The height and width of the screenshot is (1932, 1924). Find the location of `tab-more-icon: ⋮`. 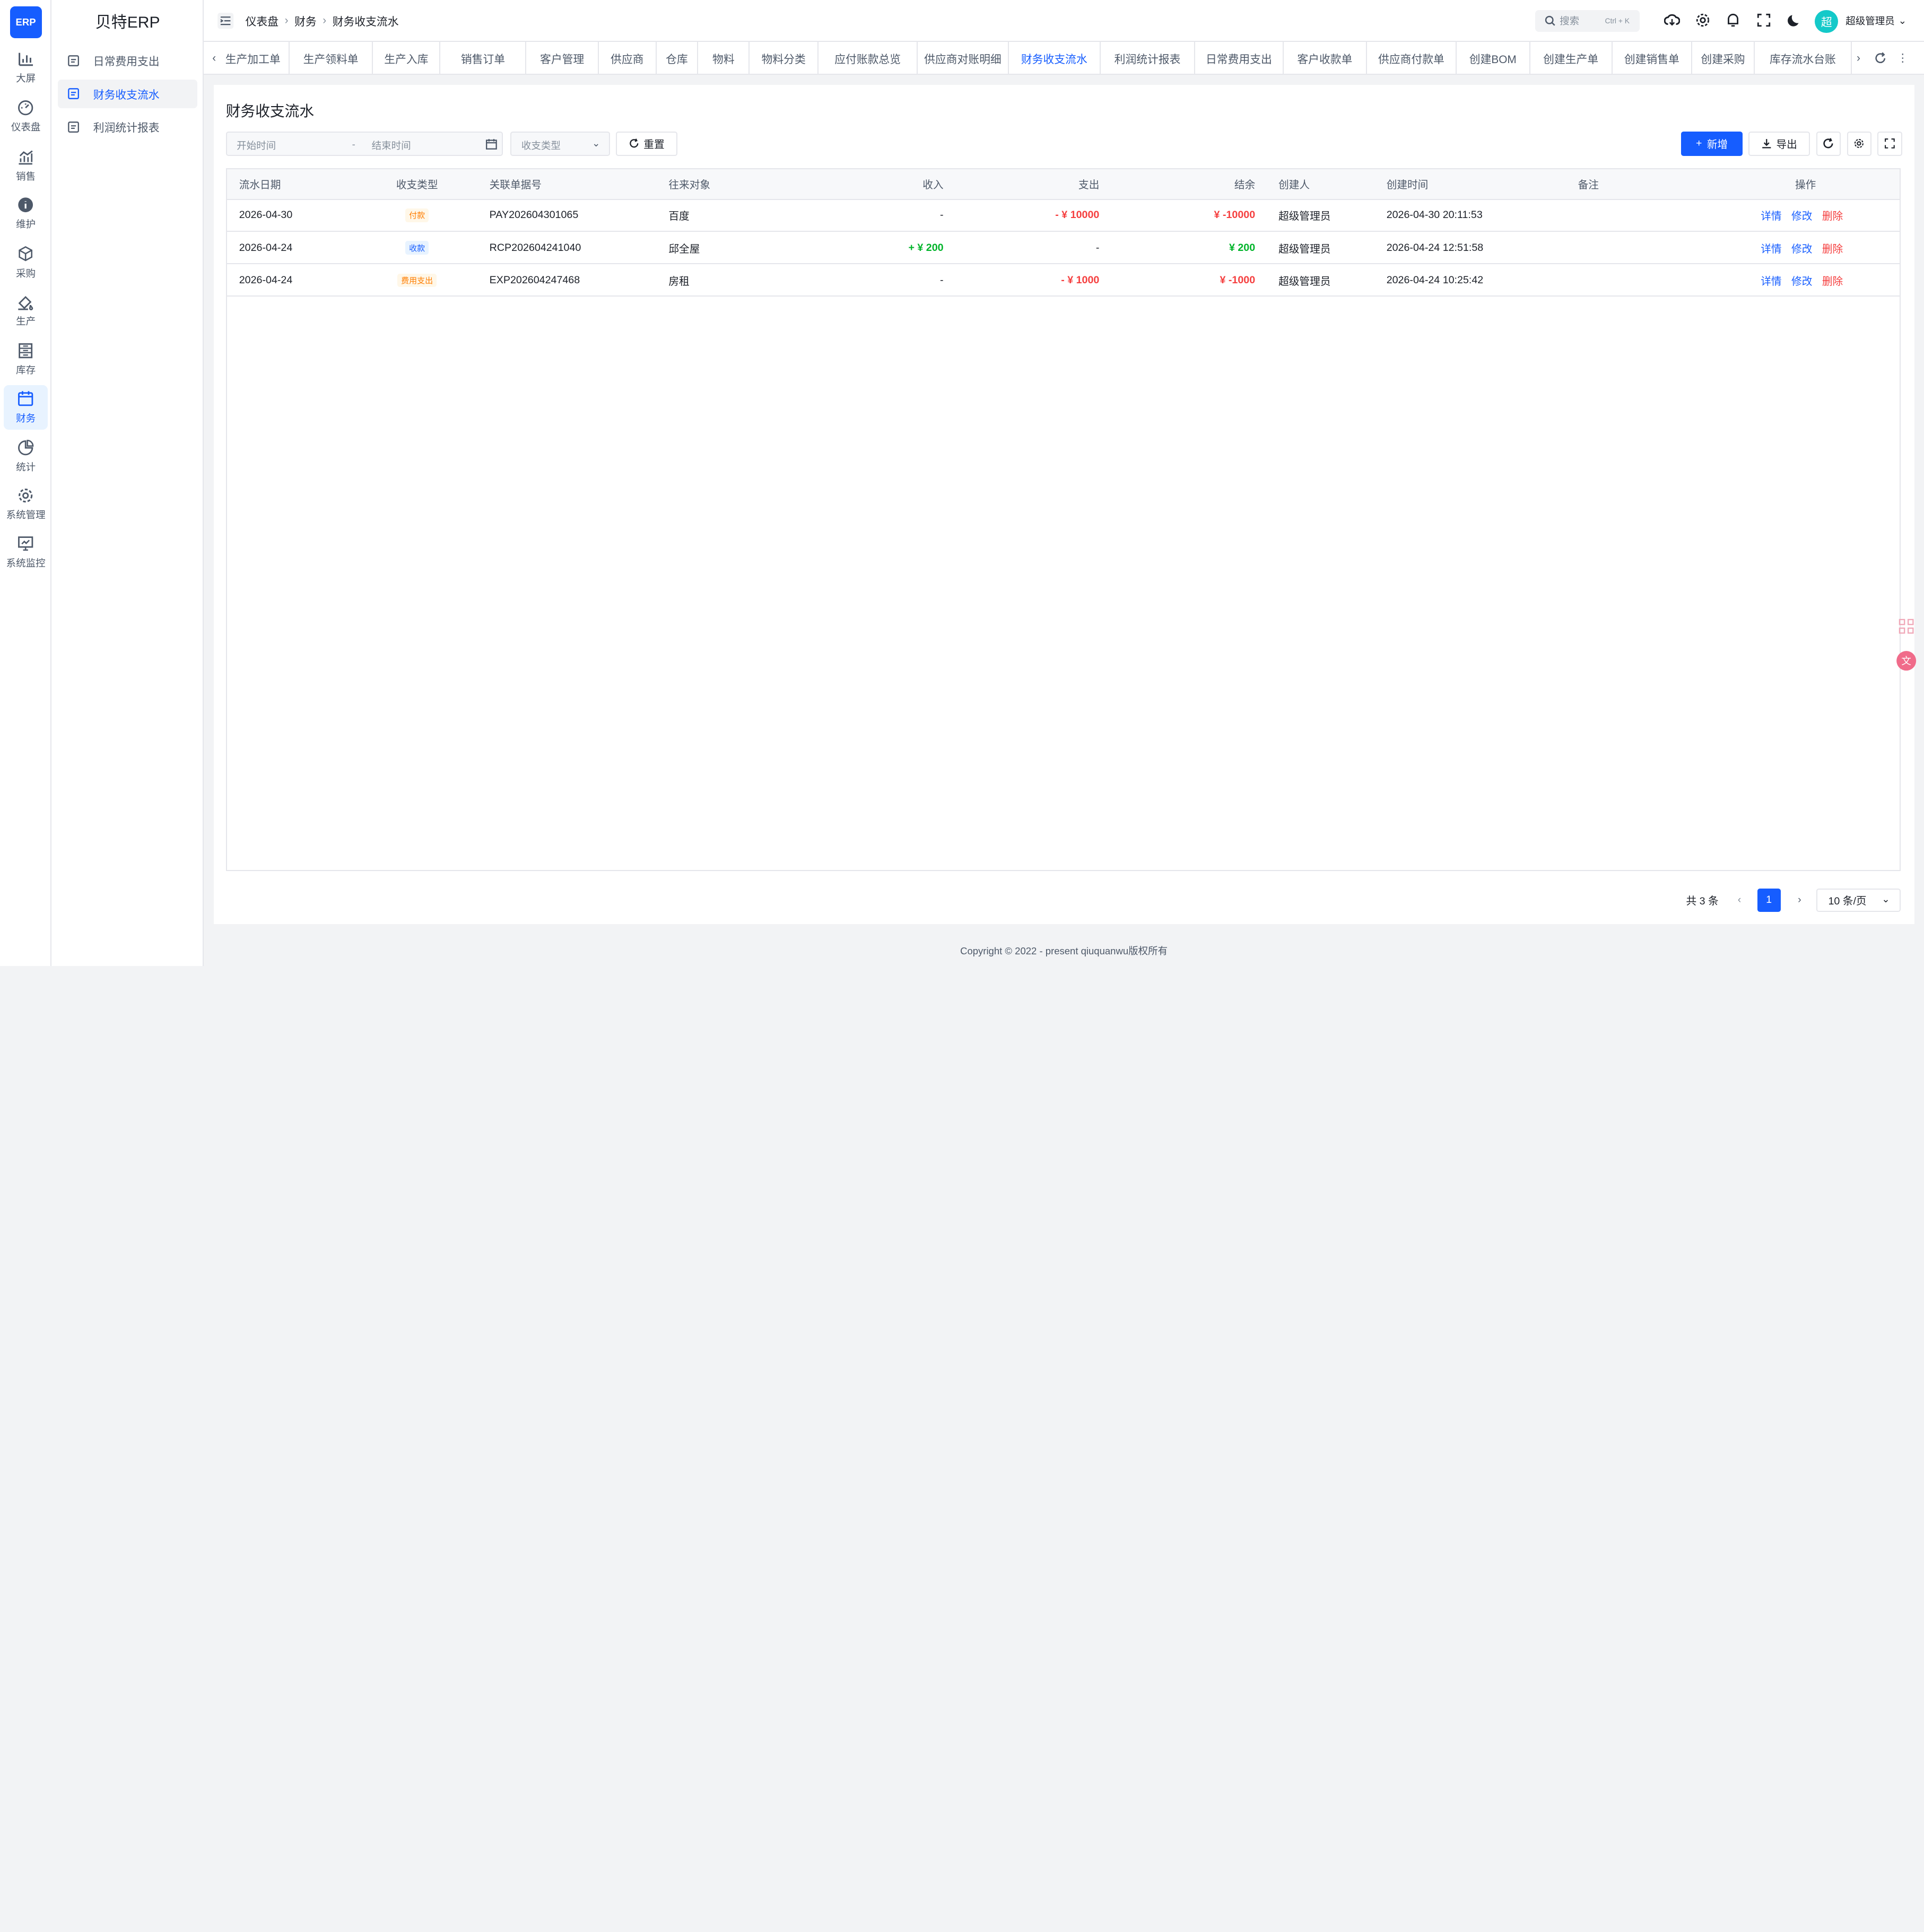

tab-more-icon: ⋮ is located at coordinates (1902, 59).